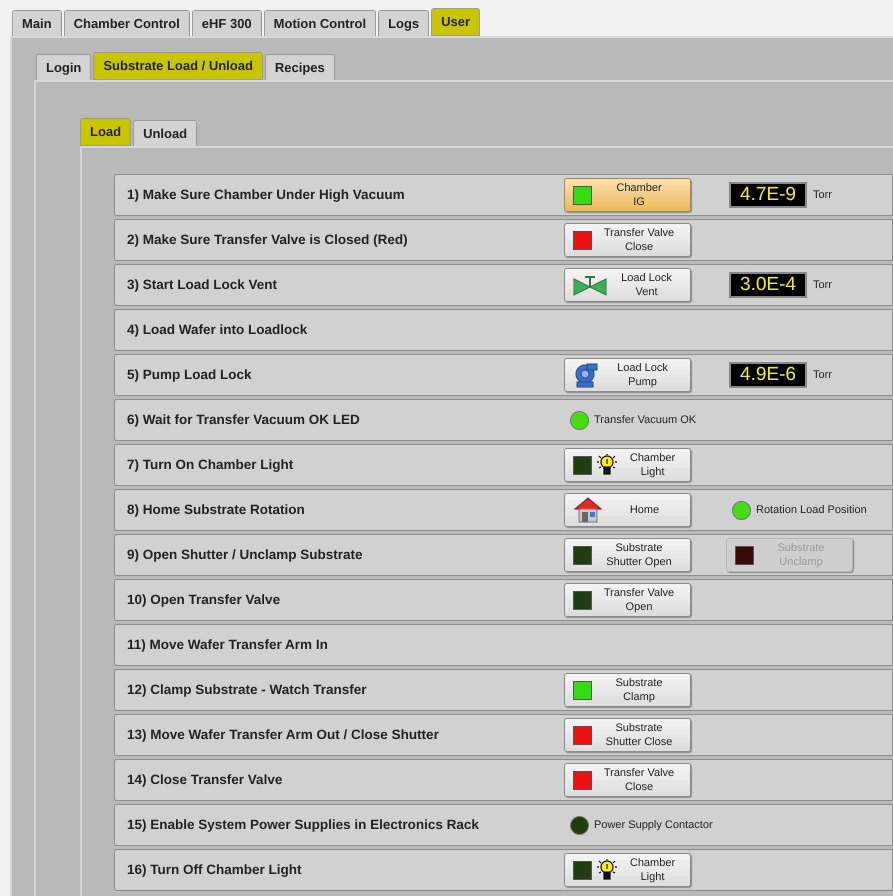 This screenshot has height=896, width=893. What do you see at coordinates (627, 195) in the screenshot?
I see `control-button: Chamber IG` at bounding box center [627, 195].